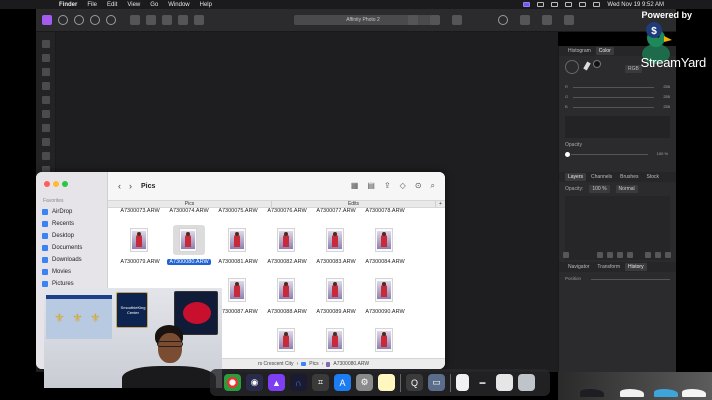  Describe the element at coordinates (525, 20) in the screenshot. I see `quick-mask-icon` at that location.